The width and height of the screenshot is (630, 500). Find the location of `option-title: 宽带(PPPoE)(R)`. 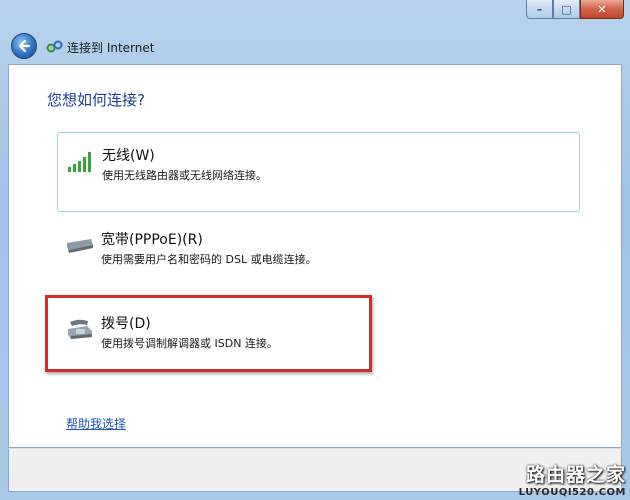

option-title: 宽带(PPPoE)(R) is located at coordinates (152, 240).